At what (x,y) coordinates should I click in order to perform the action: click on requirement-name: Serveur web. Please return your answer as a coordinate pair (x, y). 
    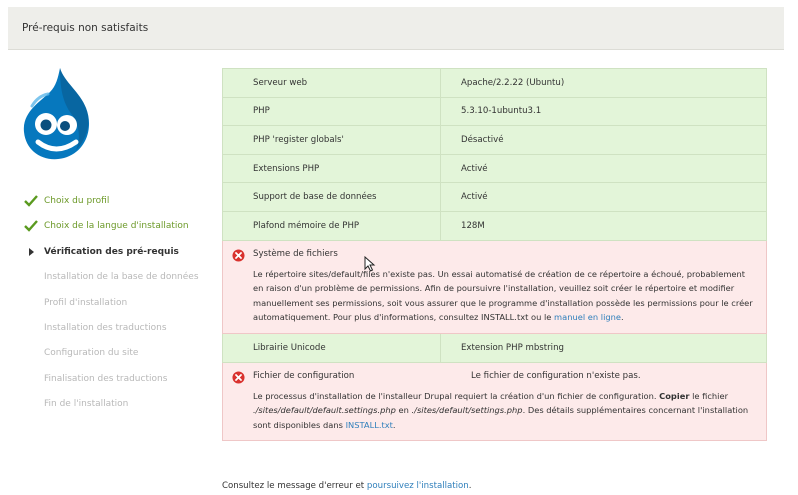
    Looking at the image, I should click on (331, 83).